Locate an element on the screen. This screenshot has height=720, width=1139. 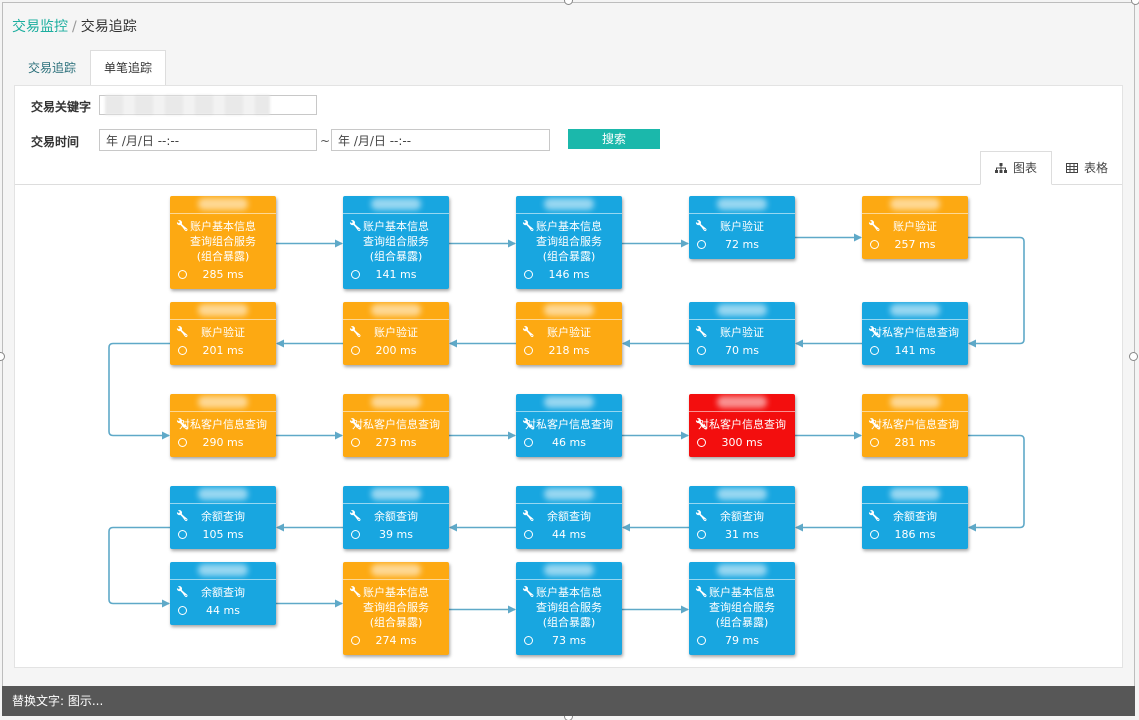
node-time-text: 146 ms is located at coordinates (569, 274).